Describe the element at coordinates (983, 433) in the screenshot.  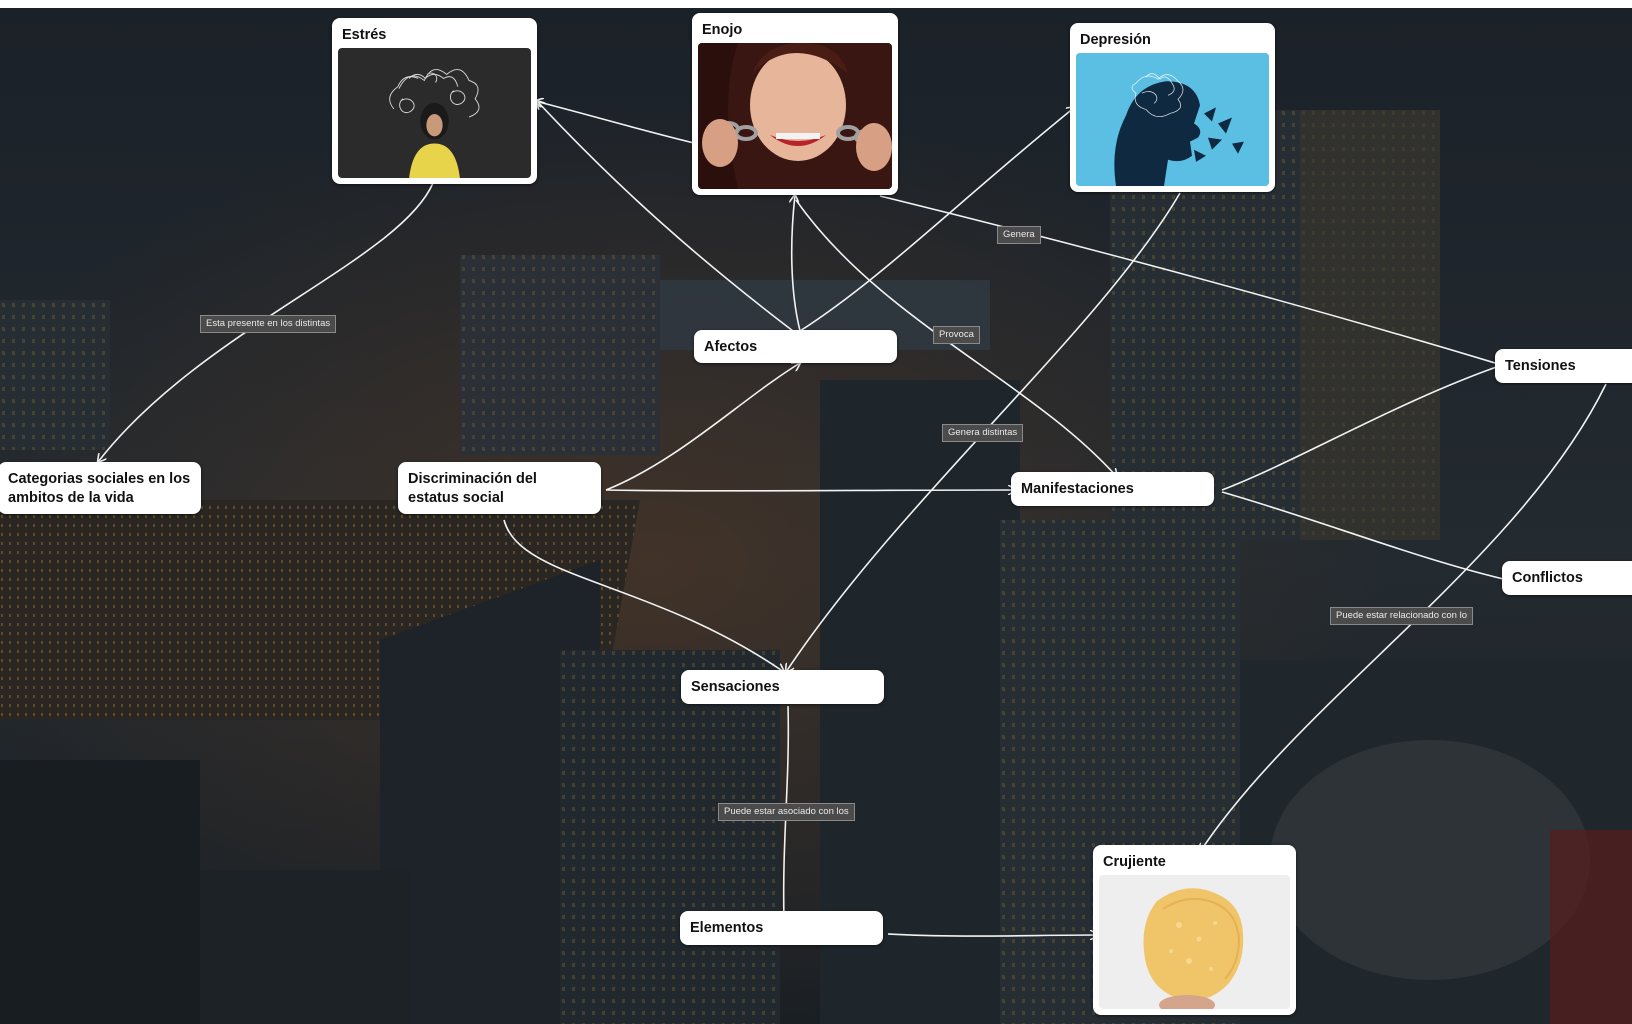
I see `edge-label-genera-distintas: Genera distintas` at that location.